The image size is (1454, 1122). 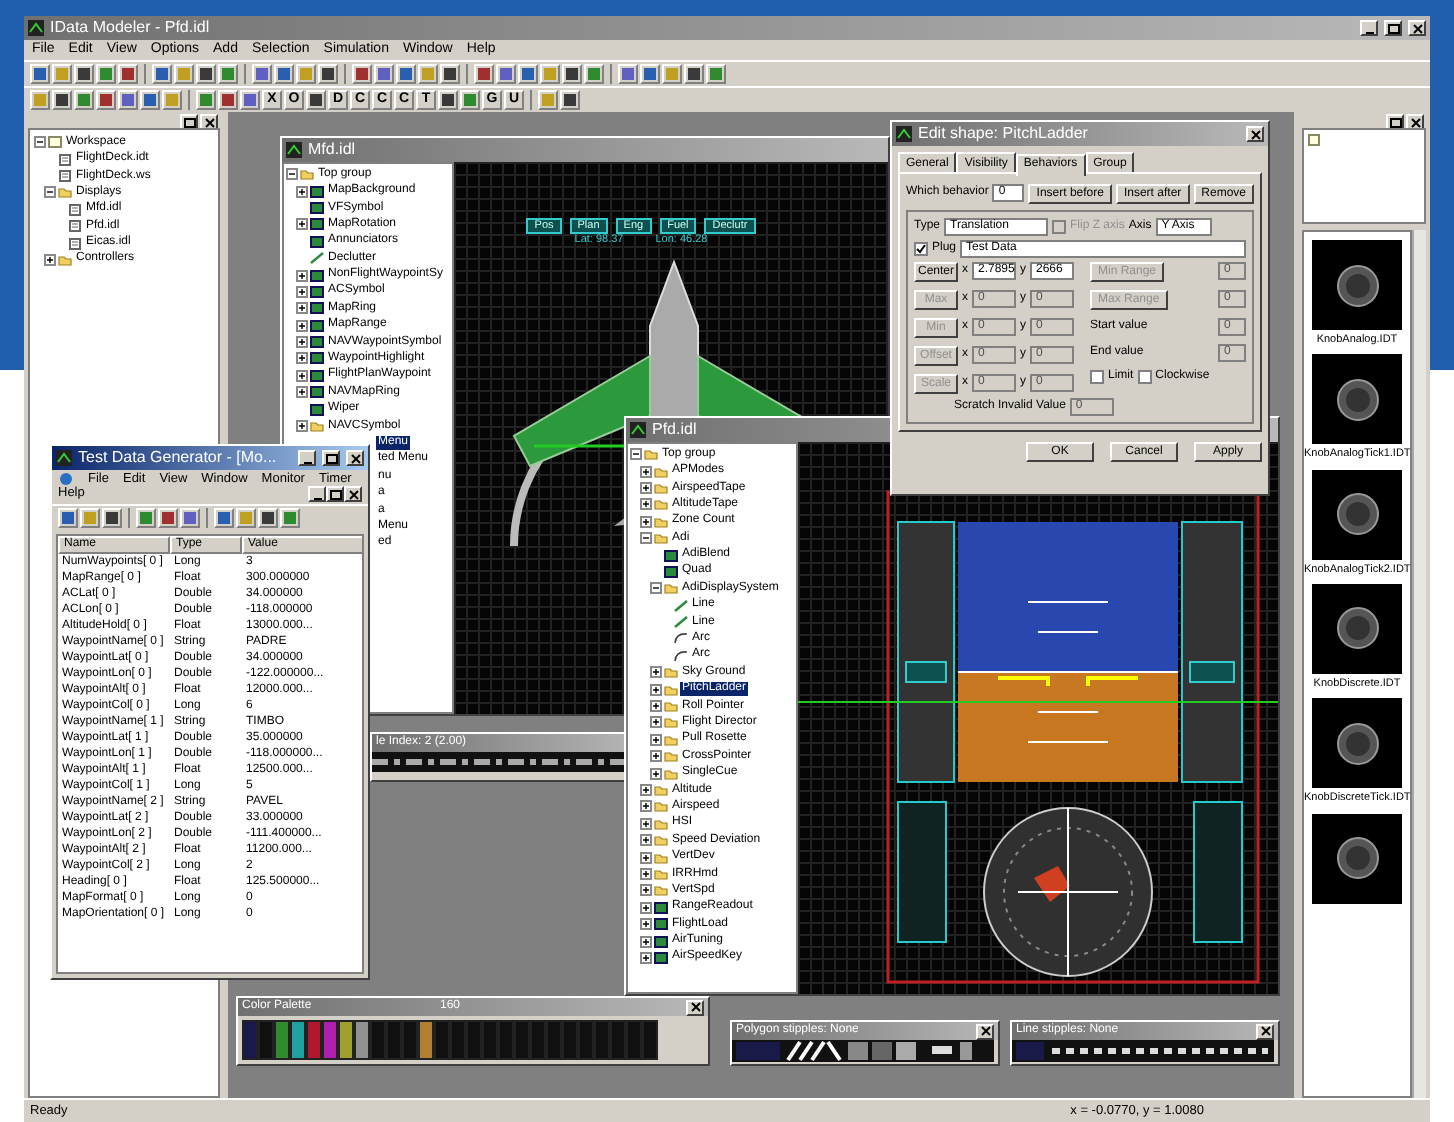 I want to click on window-title: Edit shape: PitchLadder, so click(x=1004, y=134).